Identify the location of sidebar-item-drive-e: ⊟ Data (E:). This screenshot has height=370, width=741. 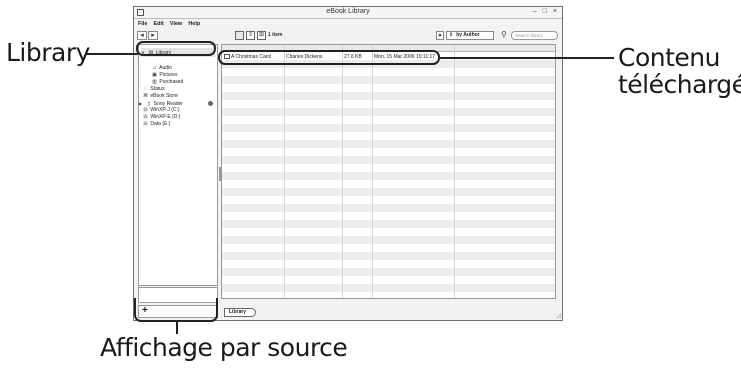
(156, 124).